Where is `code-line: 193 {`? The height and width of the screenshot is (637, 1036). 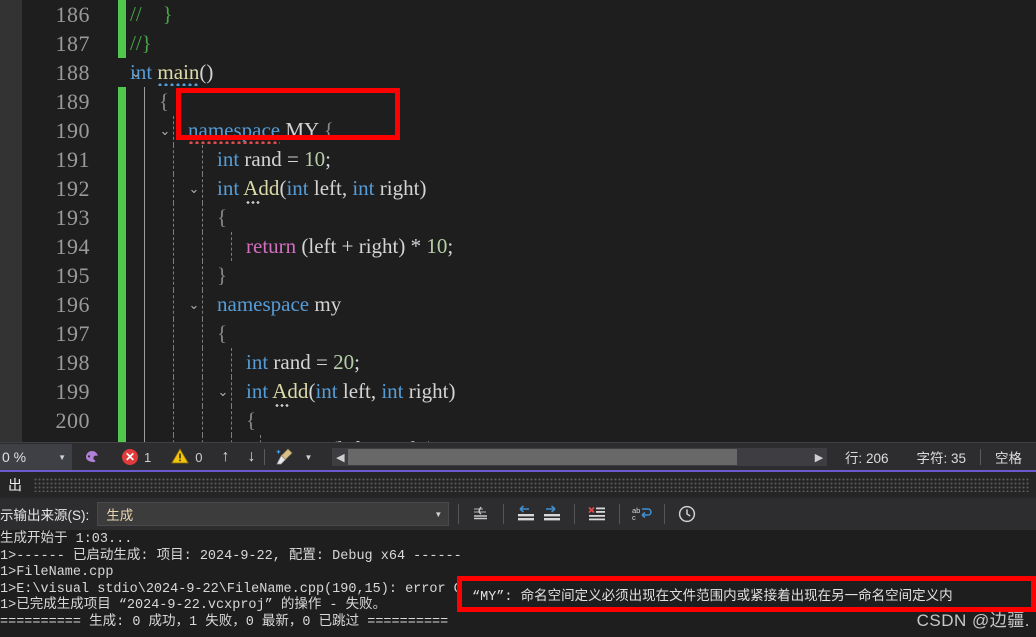
code-line: 193 { is located at coordinates (518, 217).